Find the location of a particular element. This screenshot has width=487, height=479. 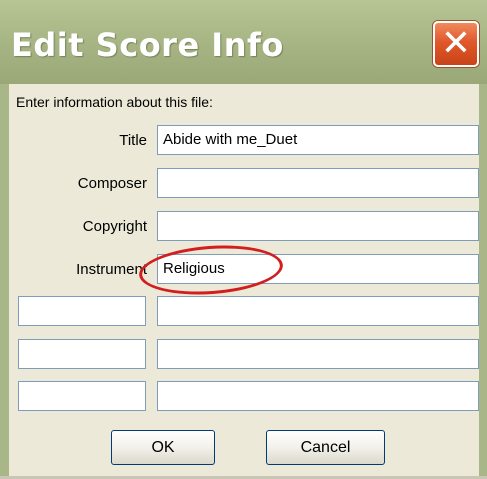

copyright-label: Copyright is located at coordinates (114, 226).